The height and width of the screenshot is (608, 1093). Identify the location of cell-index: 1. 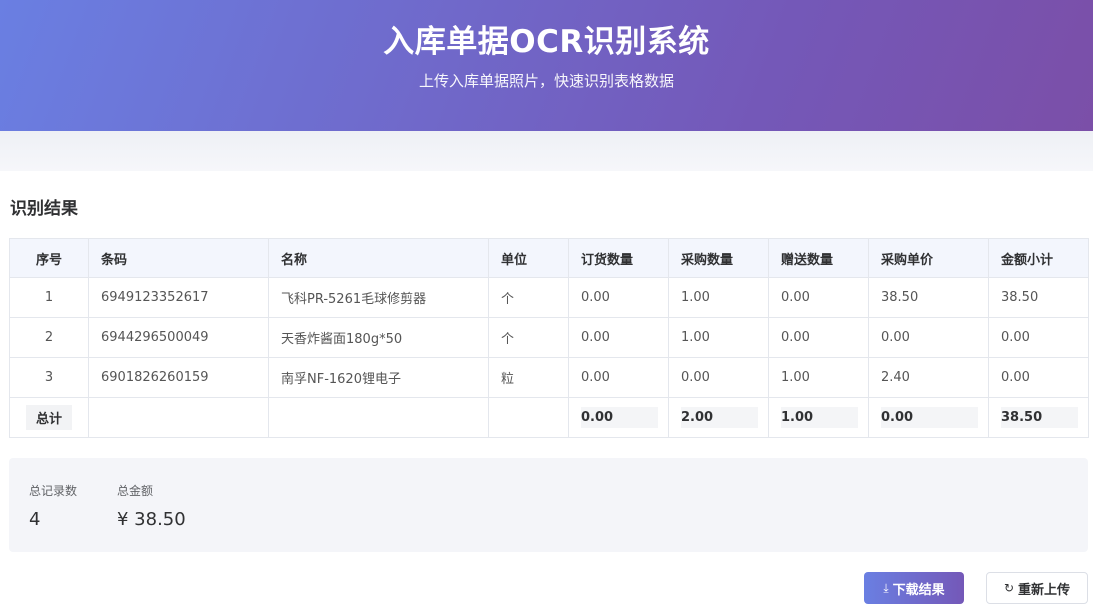
(49, 297).